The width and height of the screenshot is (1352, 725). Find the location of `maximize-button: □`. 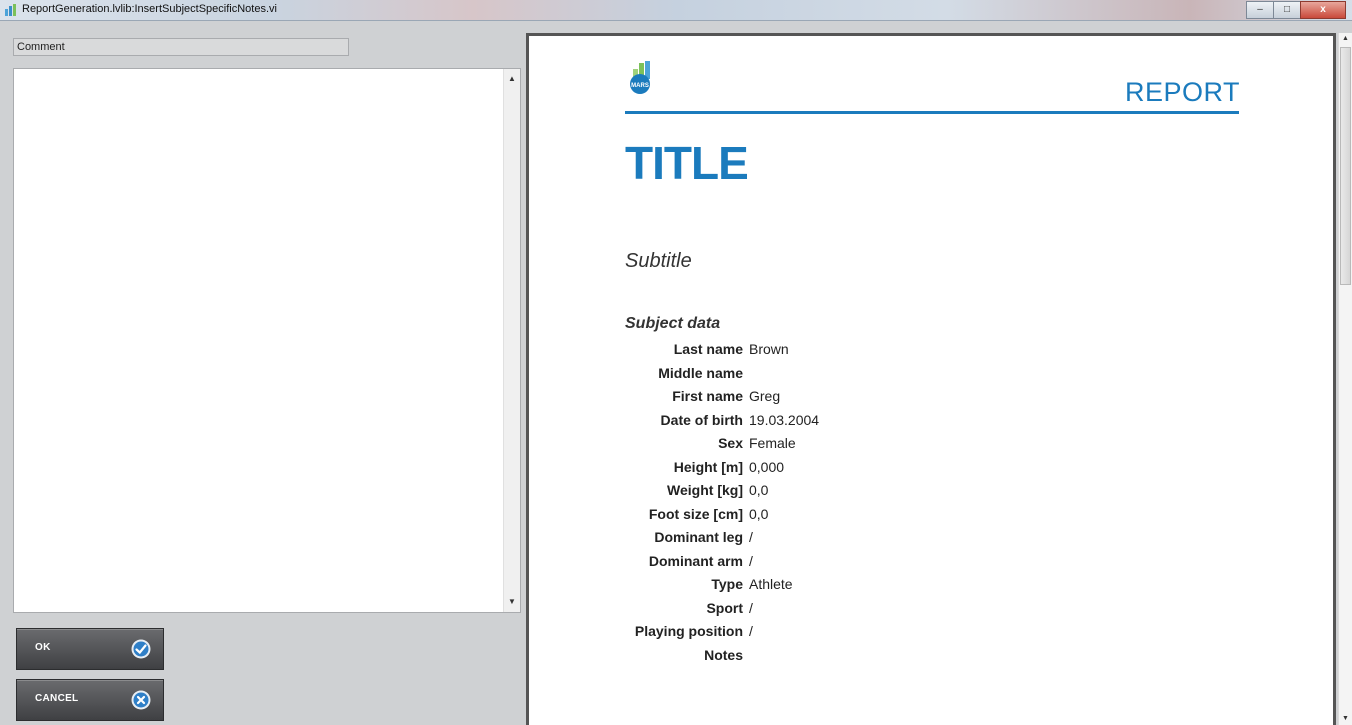

maximize-button: □ is located at coordinates (1287, 10).